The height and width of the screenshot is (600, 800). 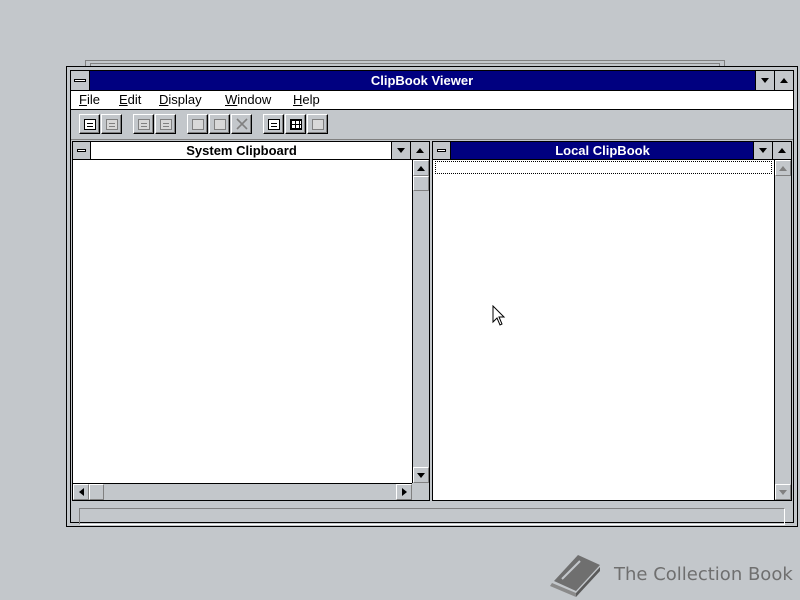 What do you see at coordinates (703, 574) in the screenshot?
I see `watermark-text: The Collection Book` at bounding box center [703, 574].